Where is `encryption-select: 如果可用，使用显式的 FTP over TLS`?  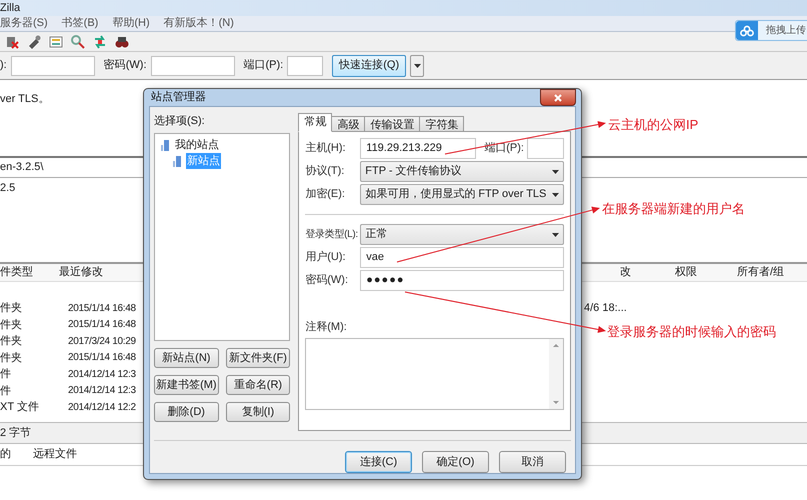
encryption-select: 如果可用，使用显式的 FTP over TLS is located at coordinates (462, 194).